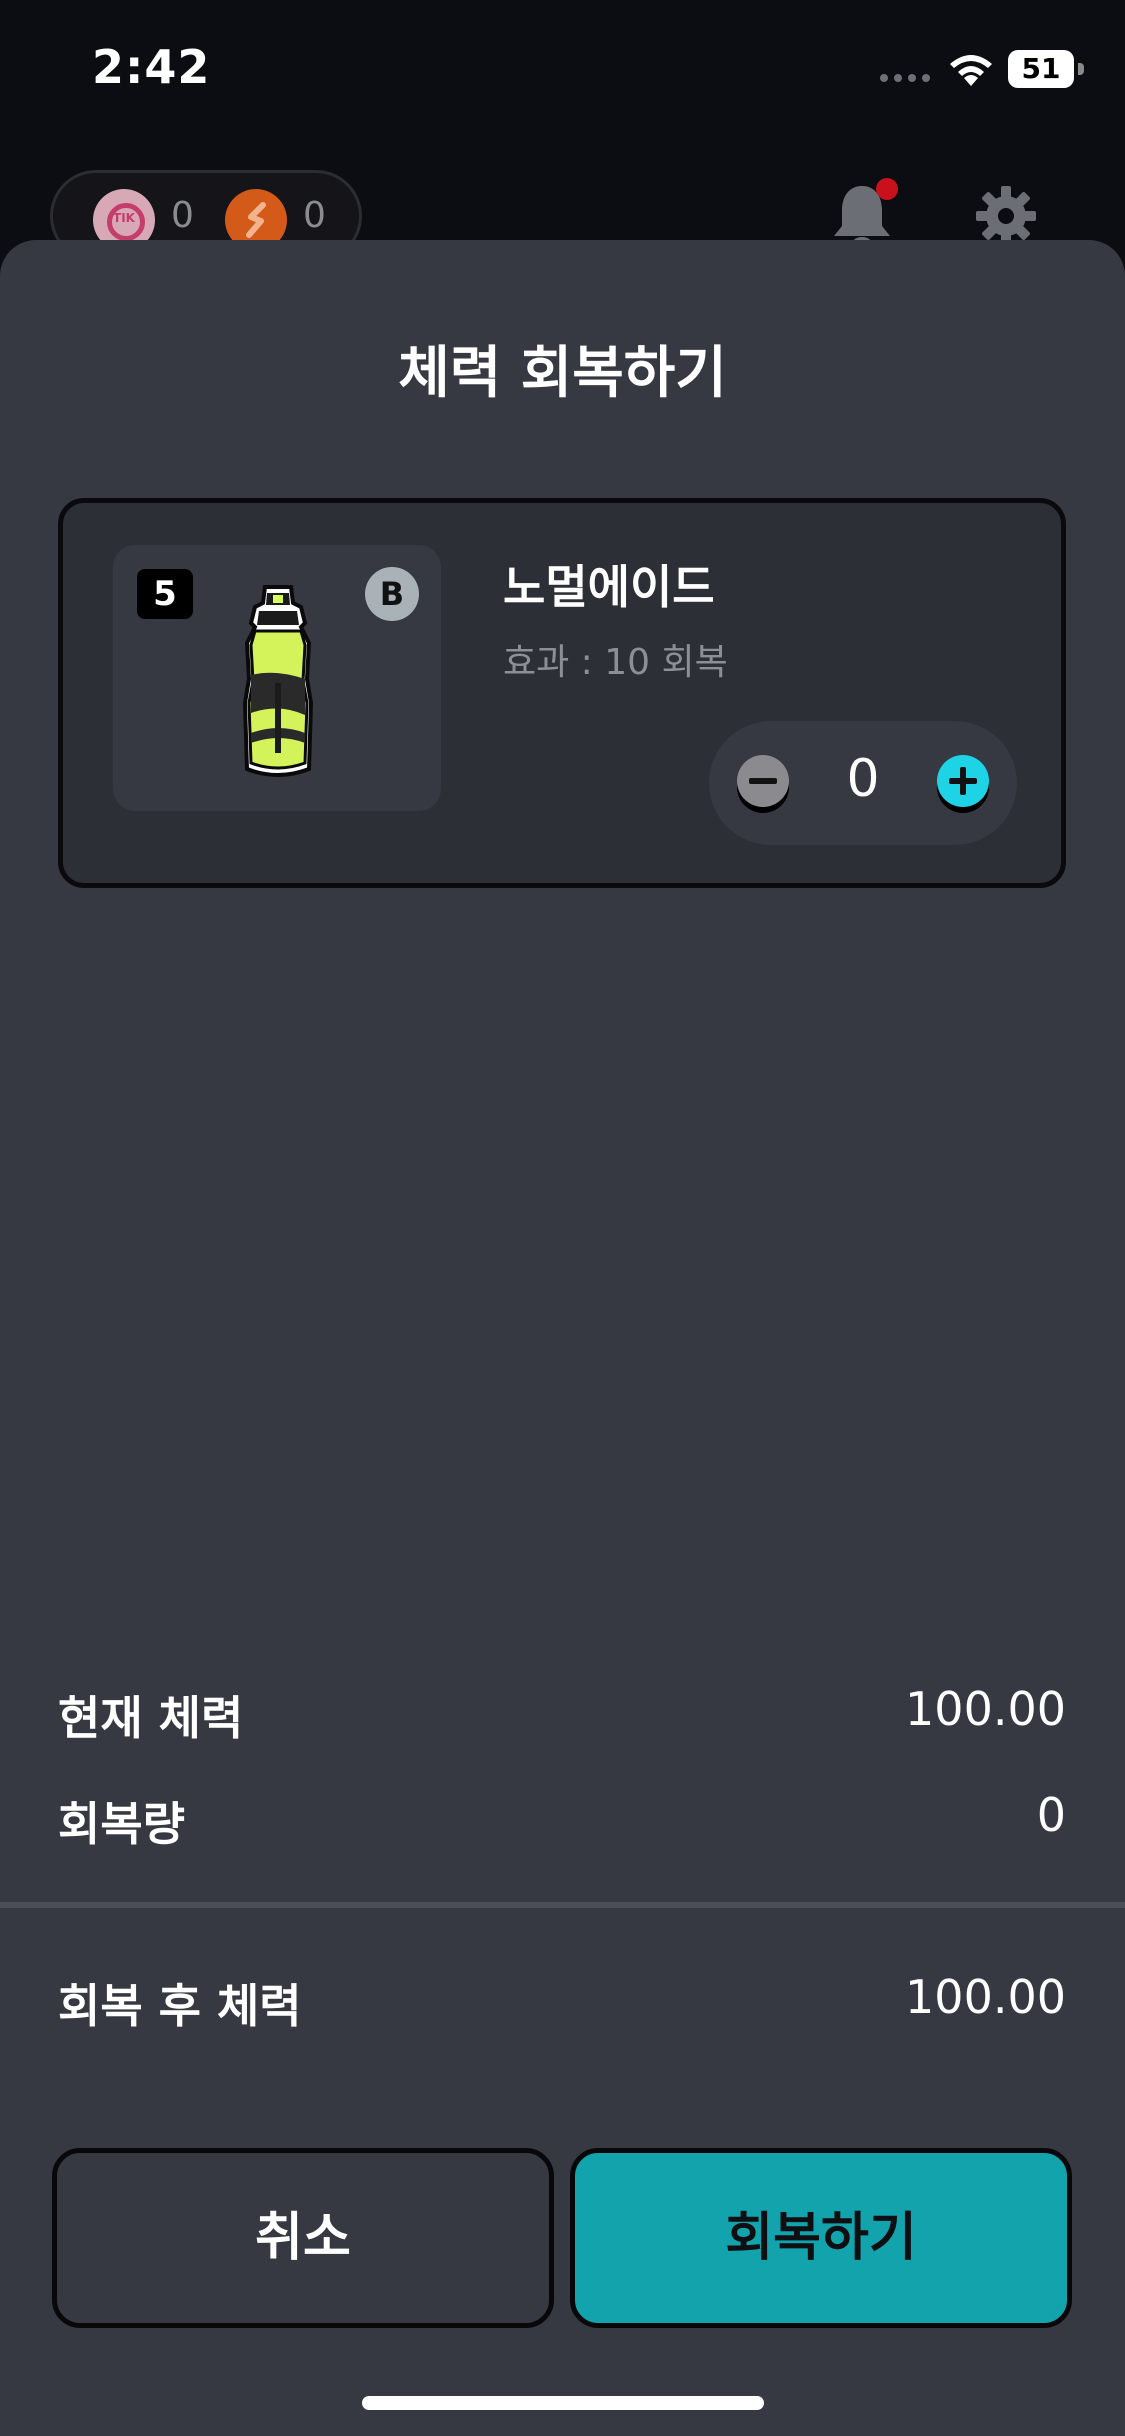 Image resolution: width=1125 pixels, height=2436 pixels. Describe the element at coordinates (562, 693) in the screenshot. I see `item-card: 5 B 노멀에이드 효과 : 10 회복 0` at that location.